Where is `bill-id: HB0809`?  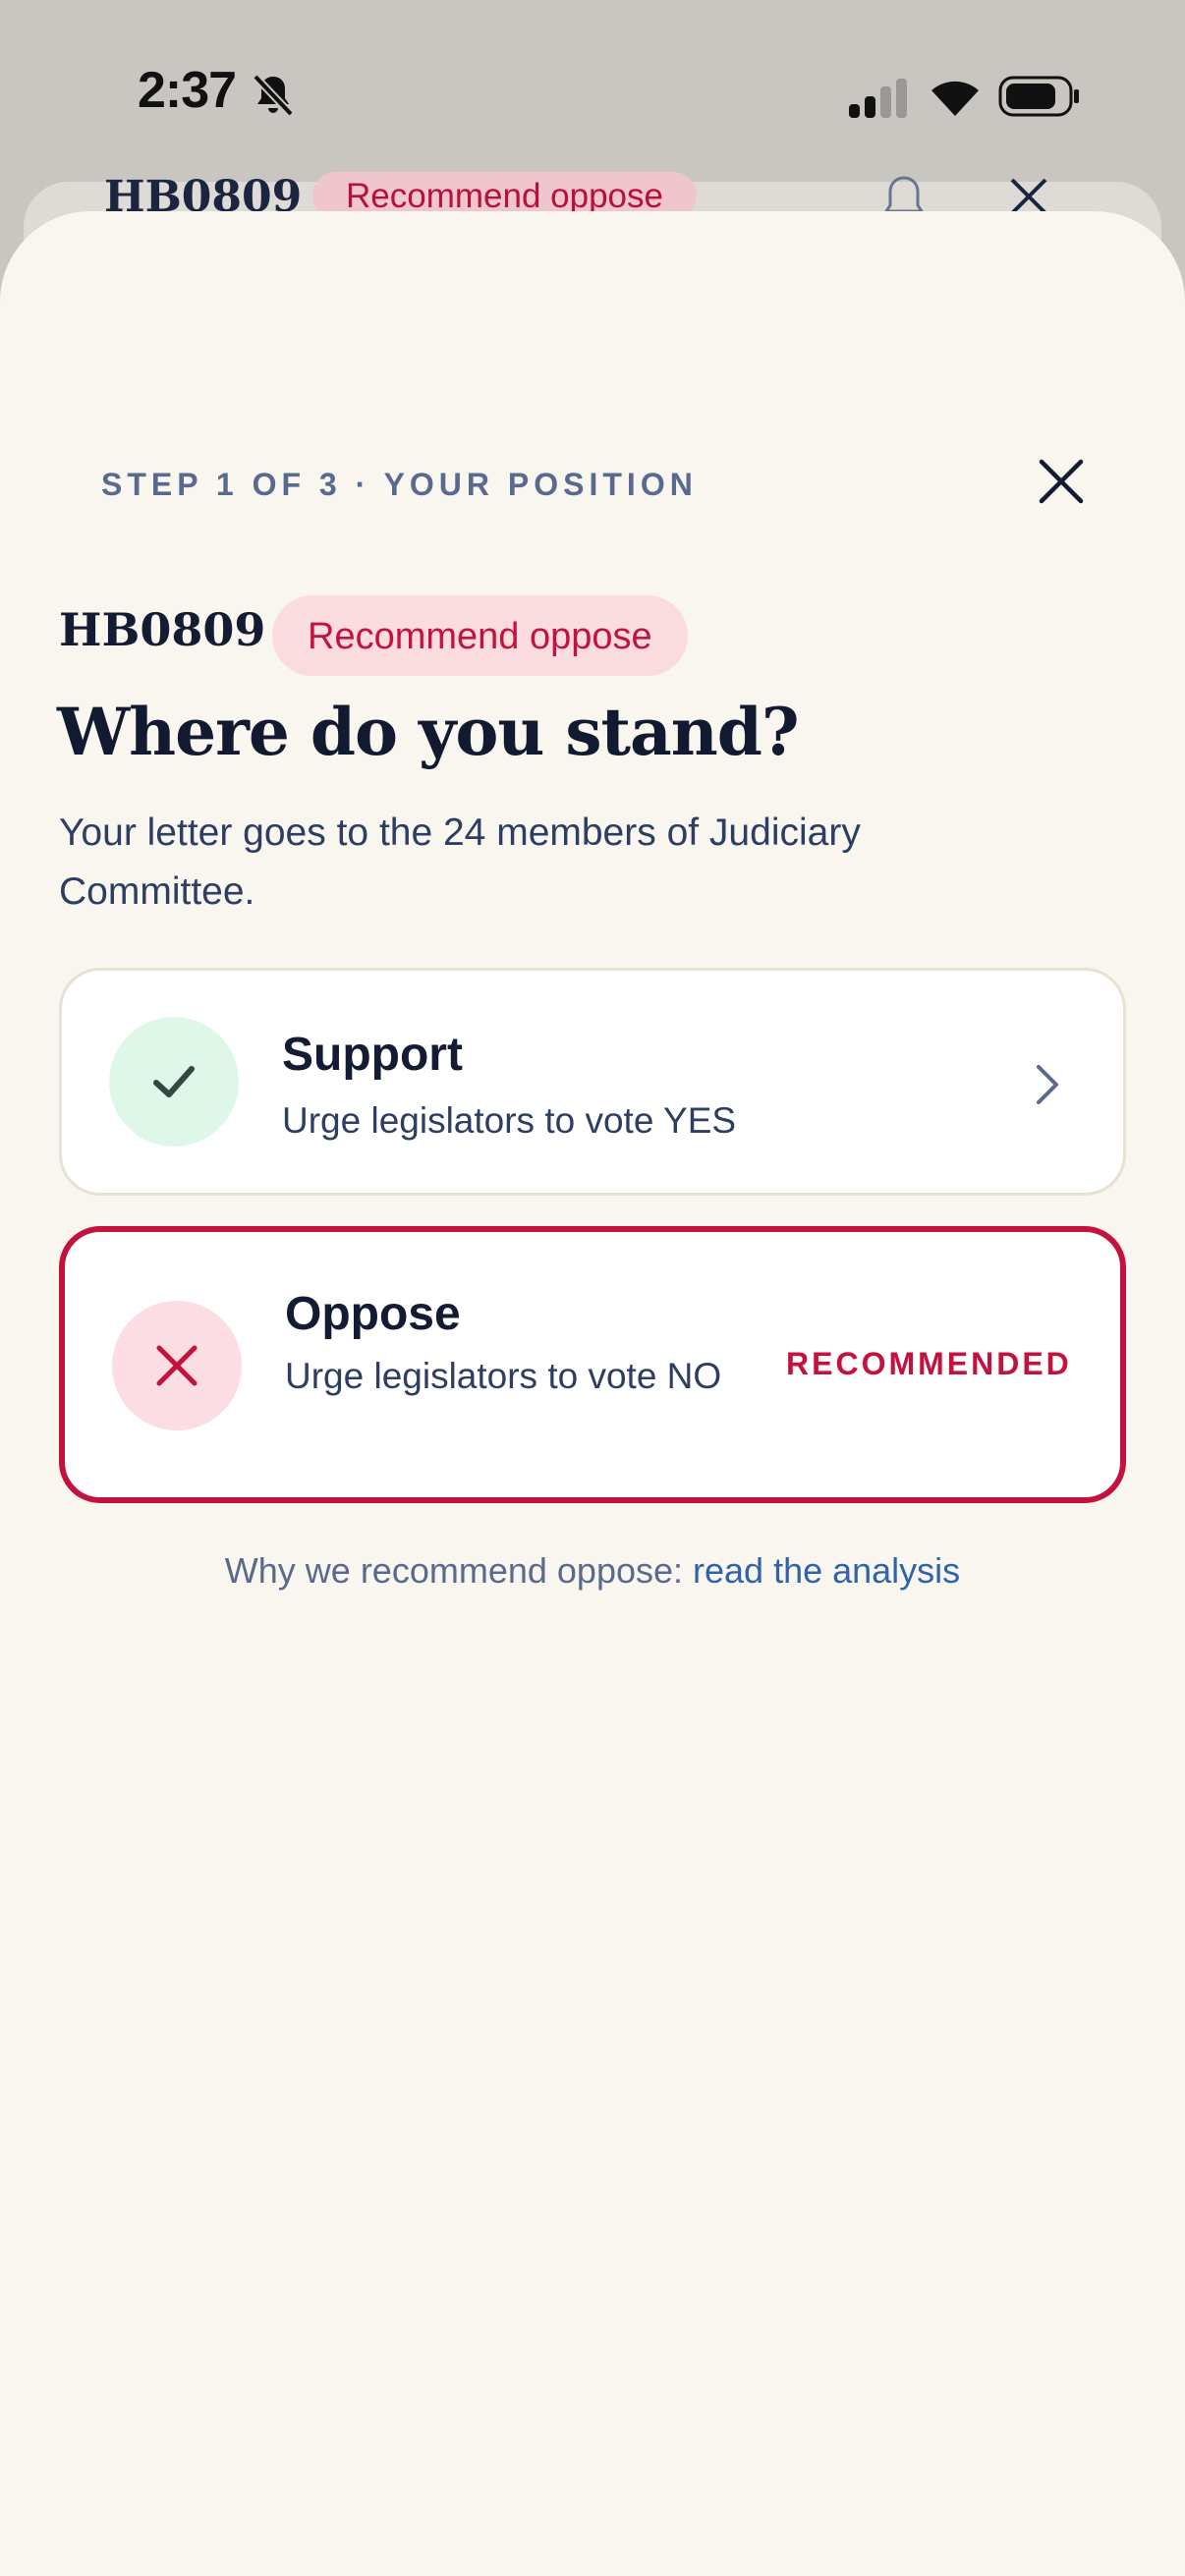 bill-id: HB0809 is located at coordinates (163, 629).